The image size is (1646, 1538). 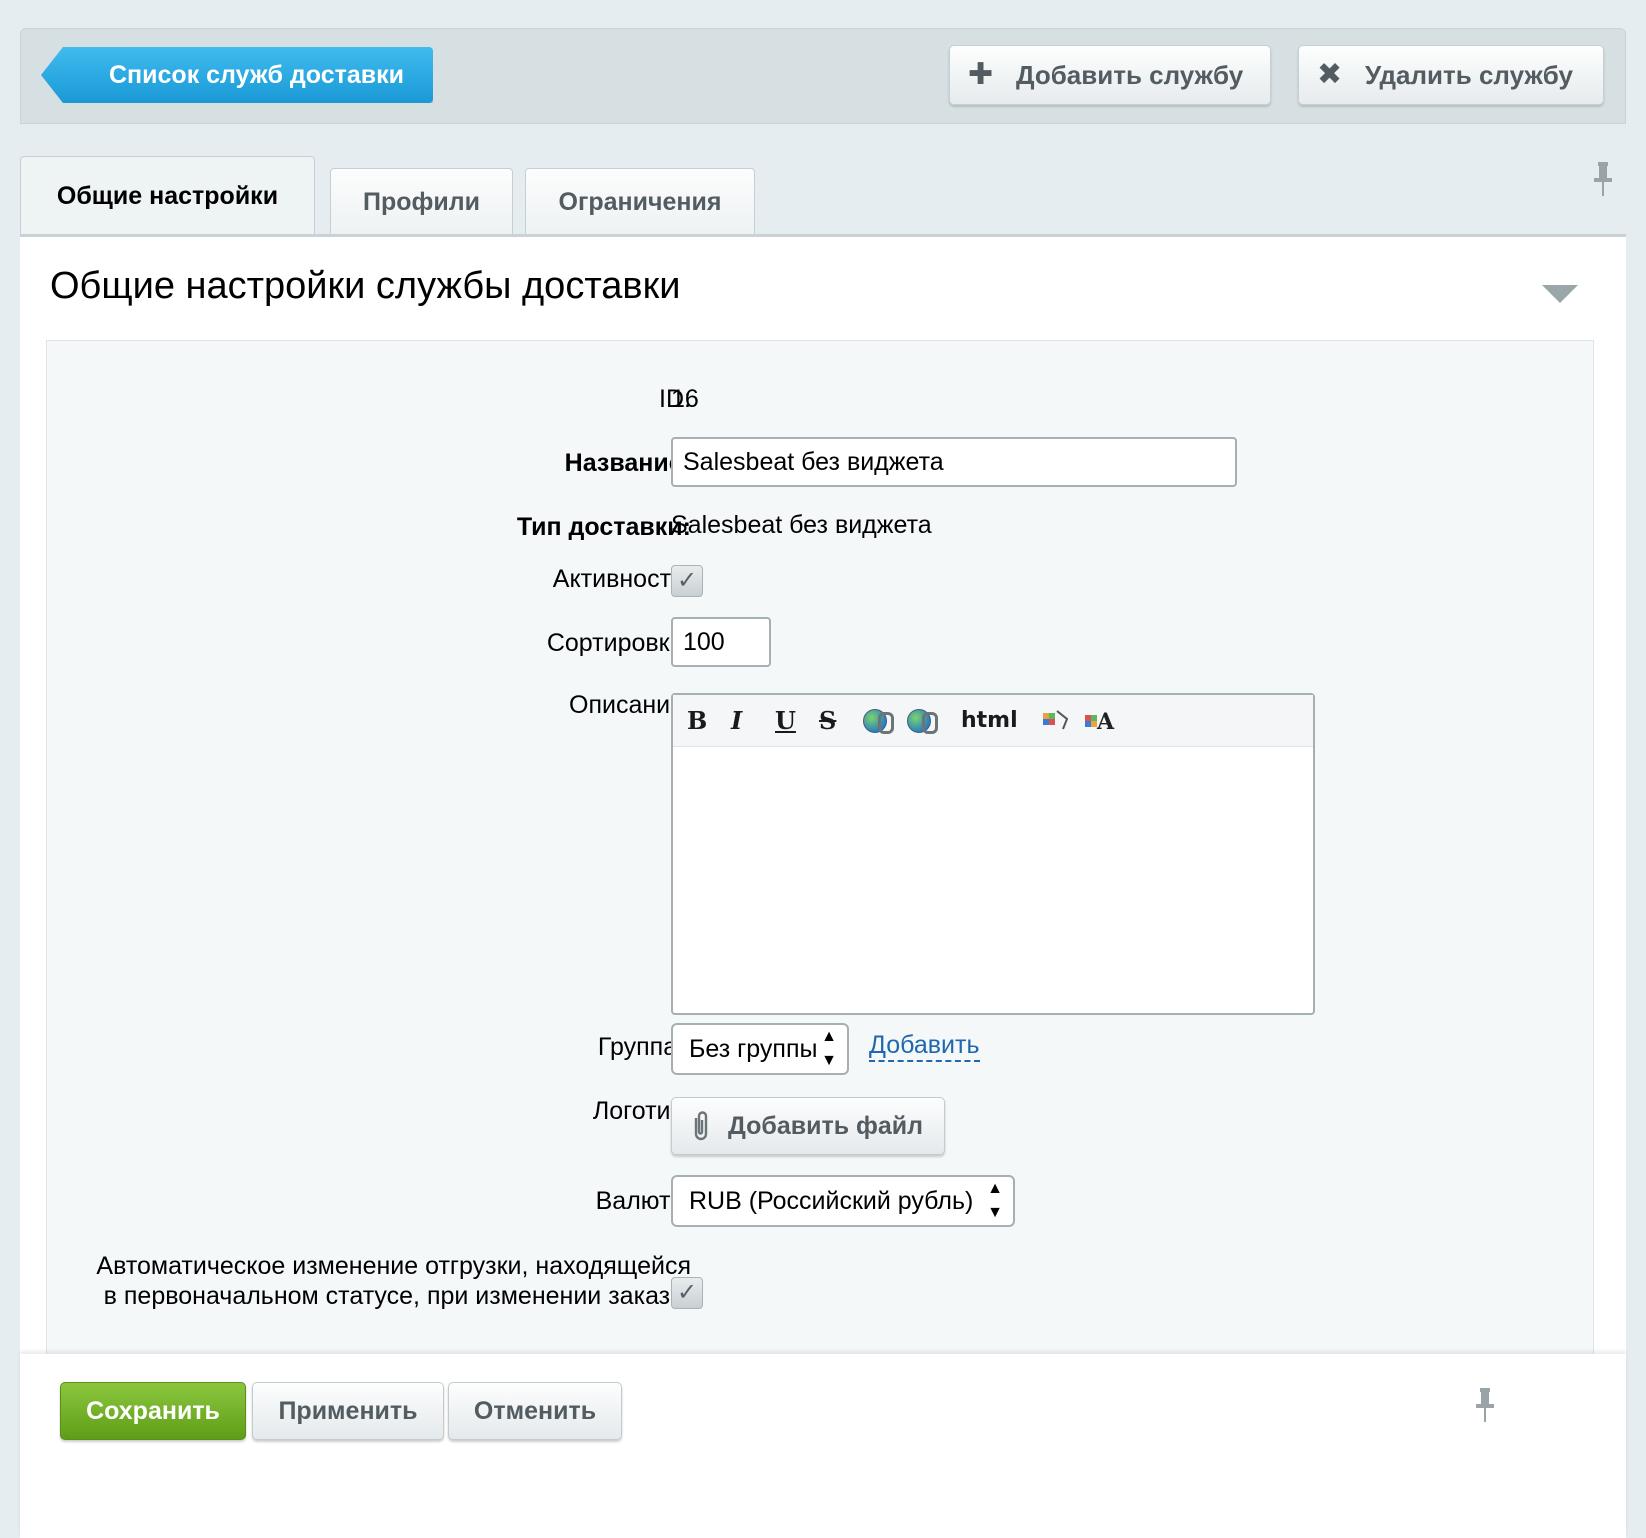 What do you see at coordinates (922, 721) in the screenshot?
I see `remove-link-icon` at bounding box center [922, 721].